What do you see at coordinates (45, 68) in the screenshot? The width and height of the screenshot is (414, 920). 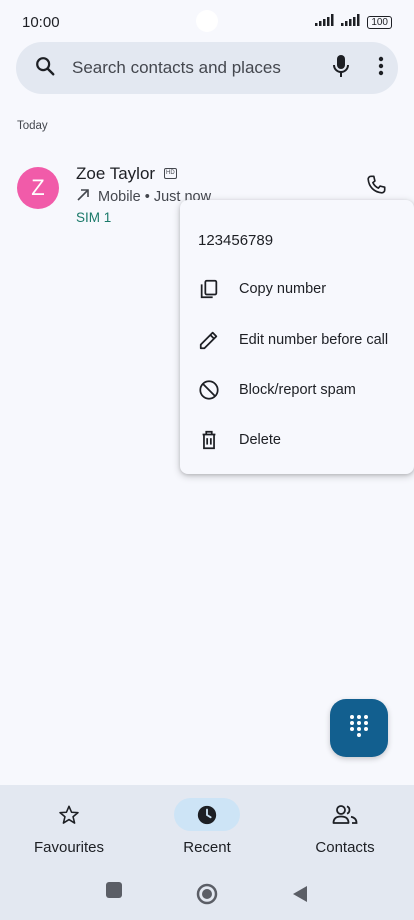 I see `search-icon` at bounding box center [45, 68].